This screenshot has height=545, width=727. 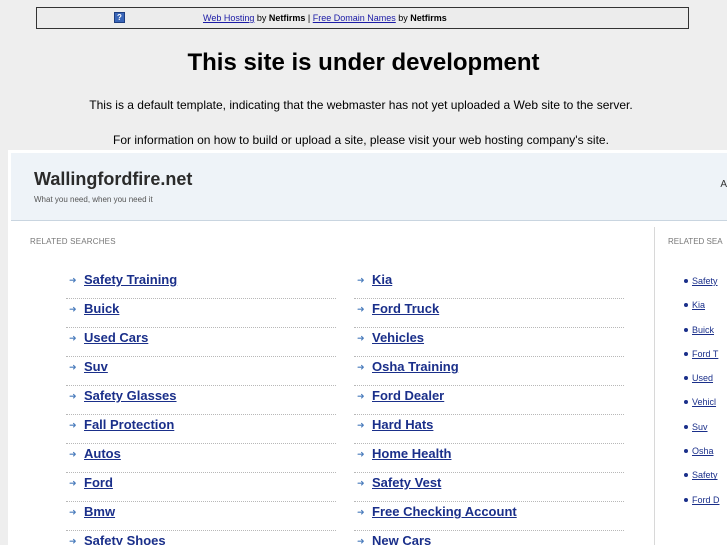 What do you see at coordinates (201, 313) in the screenshot?
I see `related-search-item: ➜ Buick` at bounding box center [201, 313].